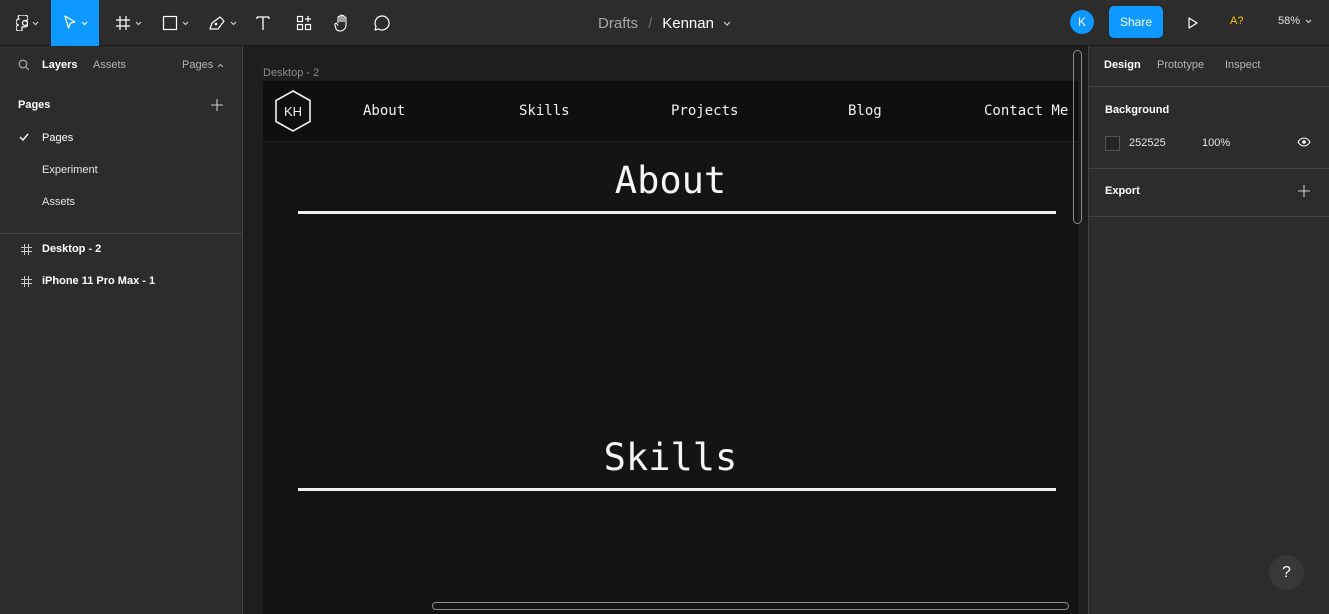  I want to click on share-button: Share, so click(1136, 22).